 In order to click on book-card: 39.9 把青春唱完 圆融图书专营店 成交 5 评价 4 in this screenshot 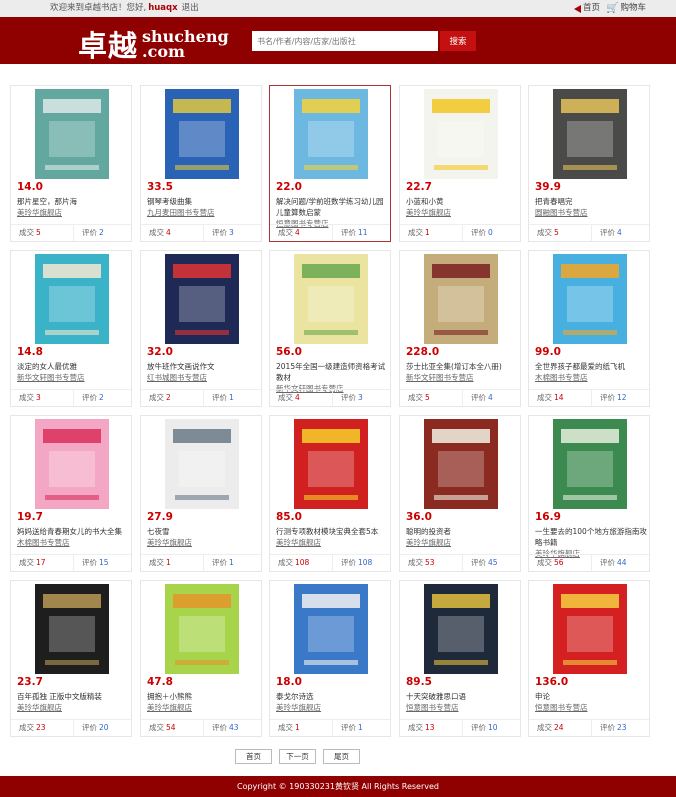, I will do `click(589, 163)`.